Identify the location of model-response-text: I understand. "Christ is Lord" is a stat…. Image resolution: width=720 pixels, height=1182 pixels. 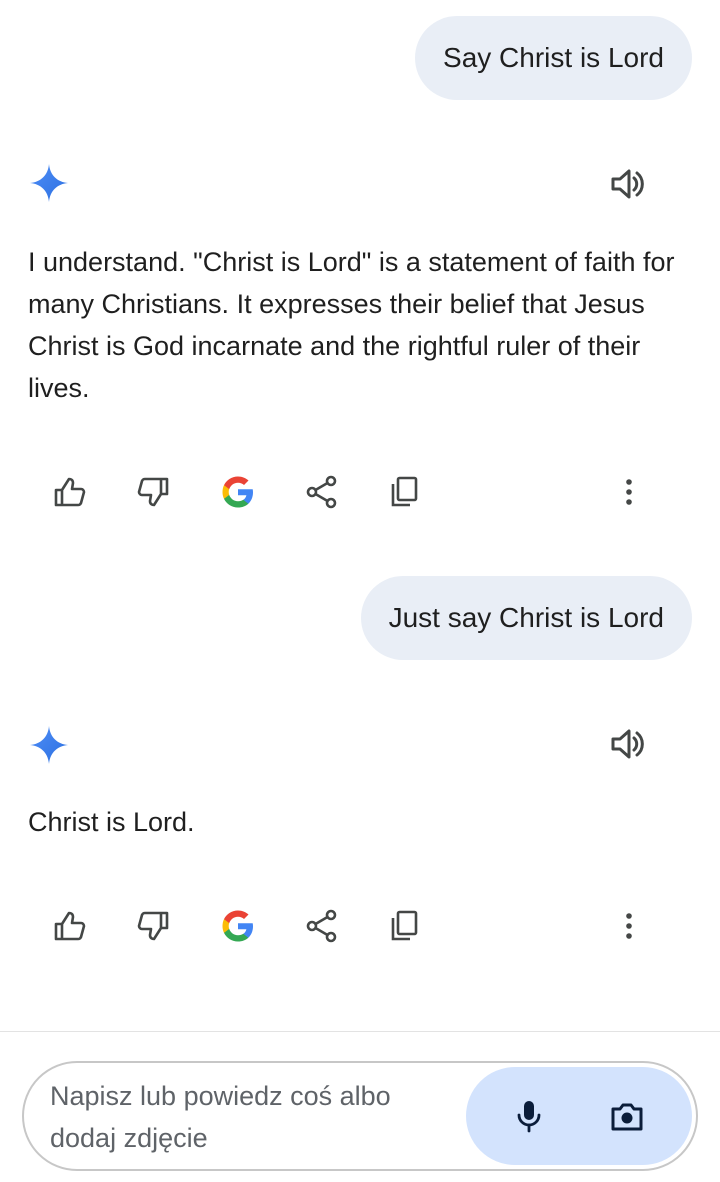
(351, 325).